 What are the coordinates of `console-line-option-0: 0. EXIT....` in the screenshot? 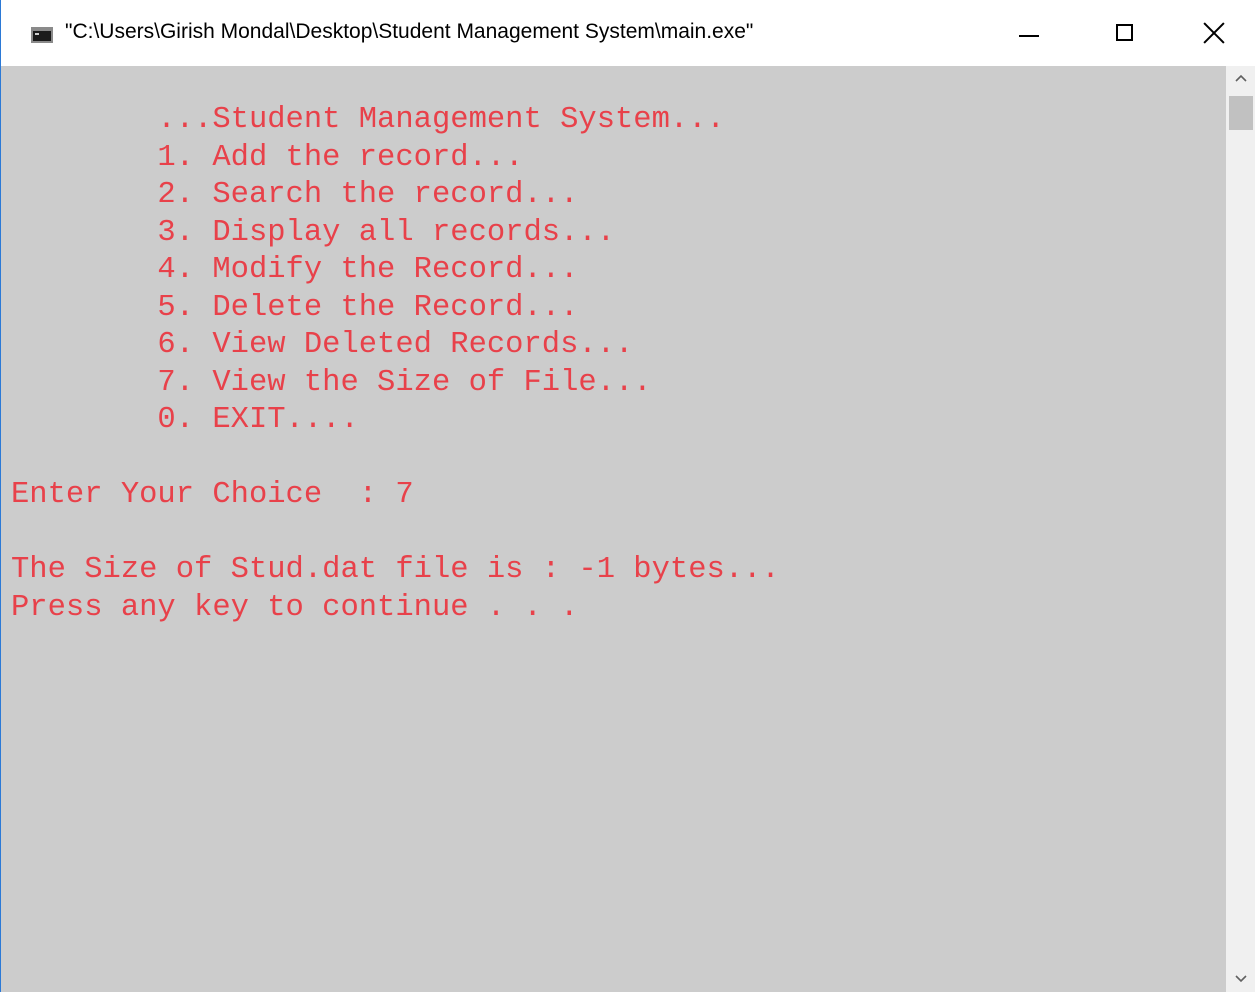 It's located at (185, 420).